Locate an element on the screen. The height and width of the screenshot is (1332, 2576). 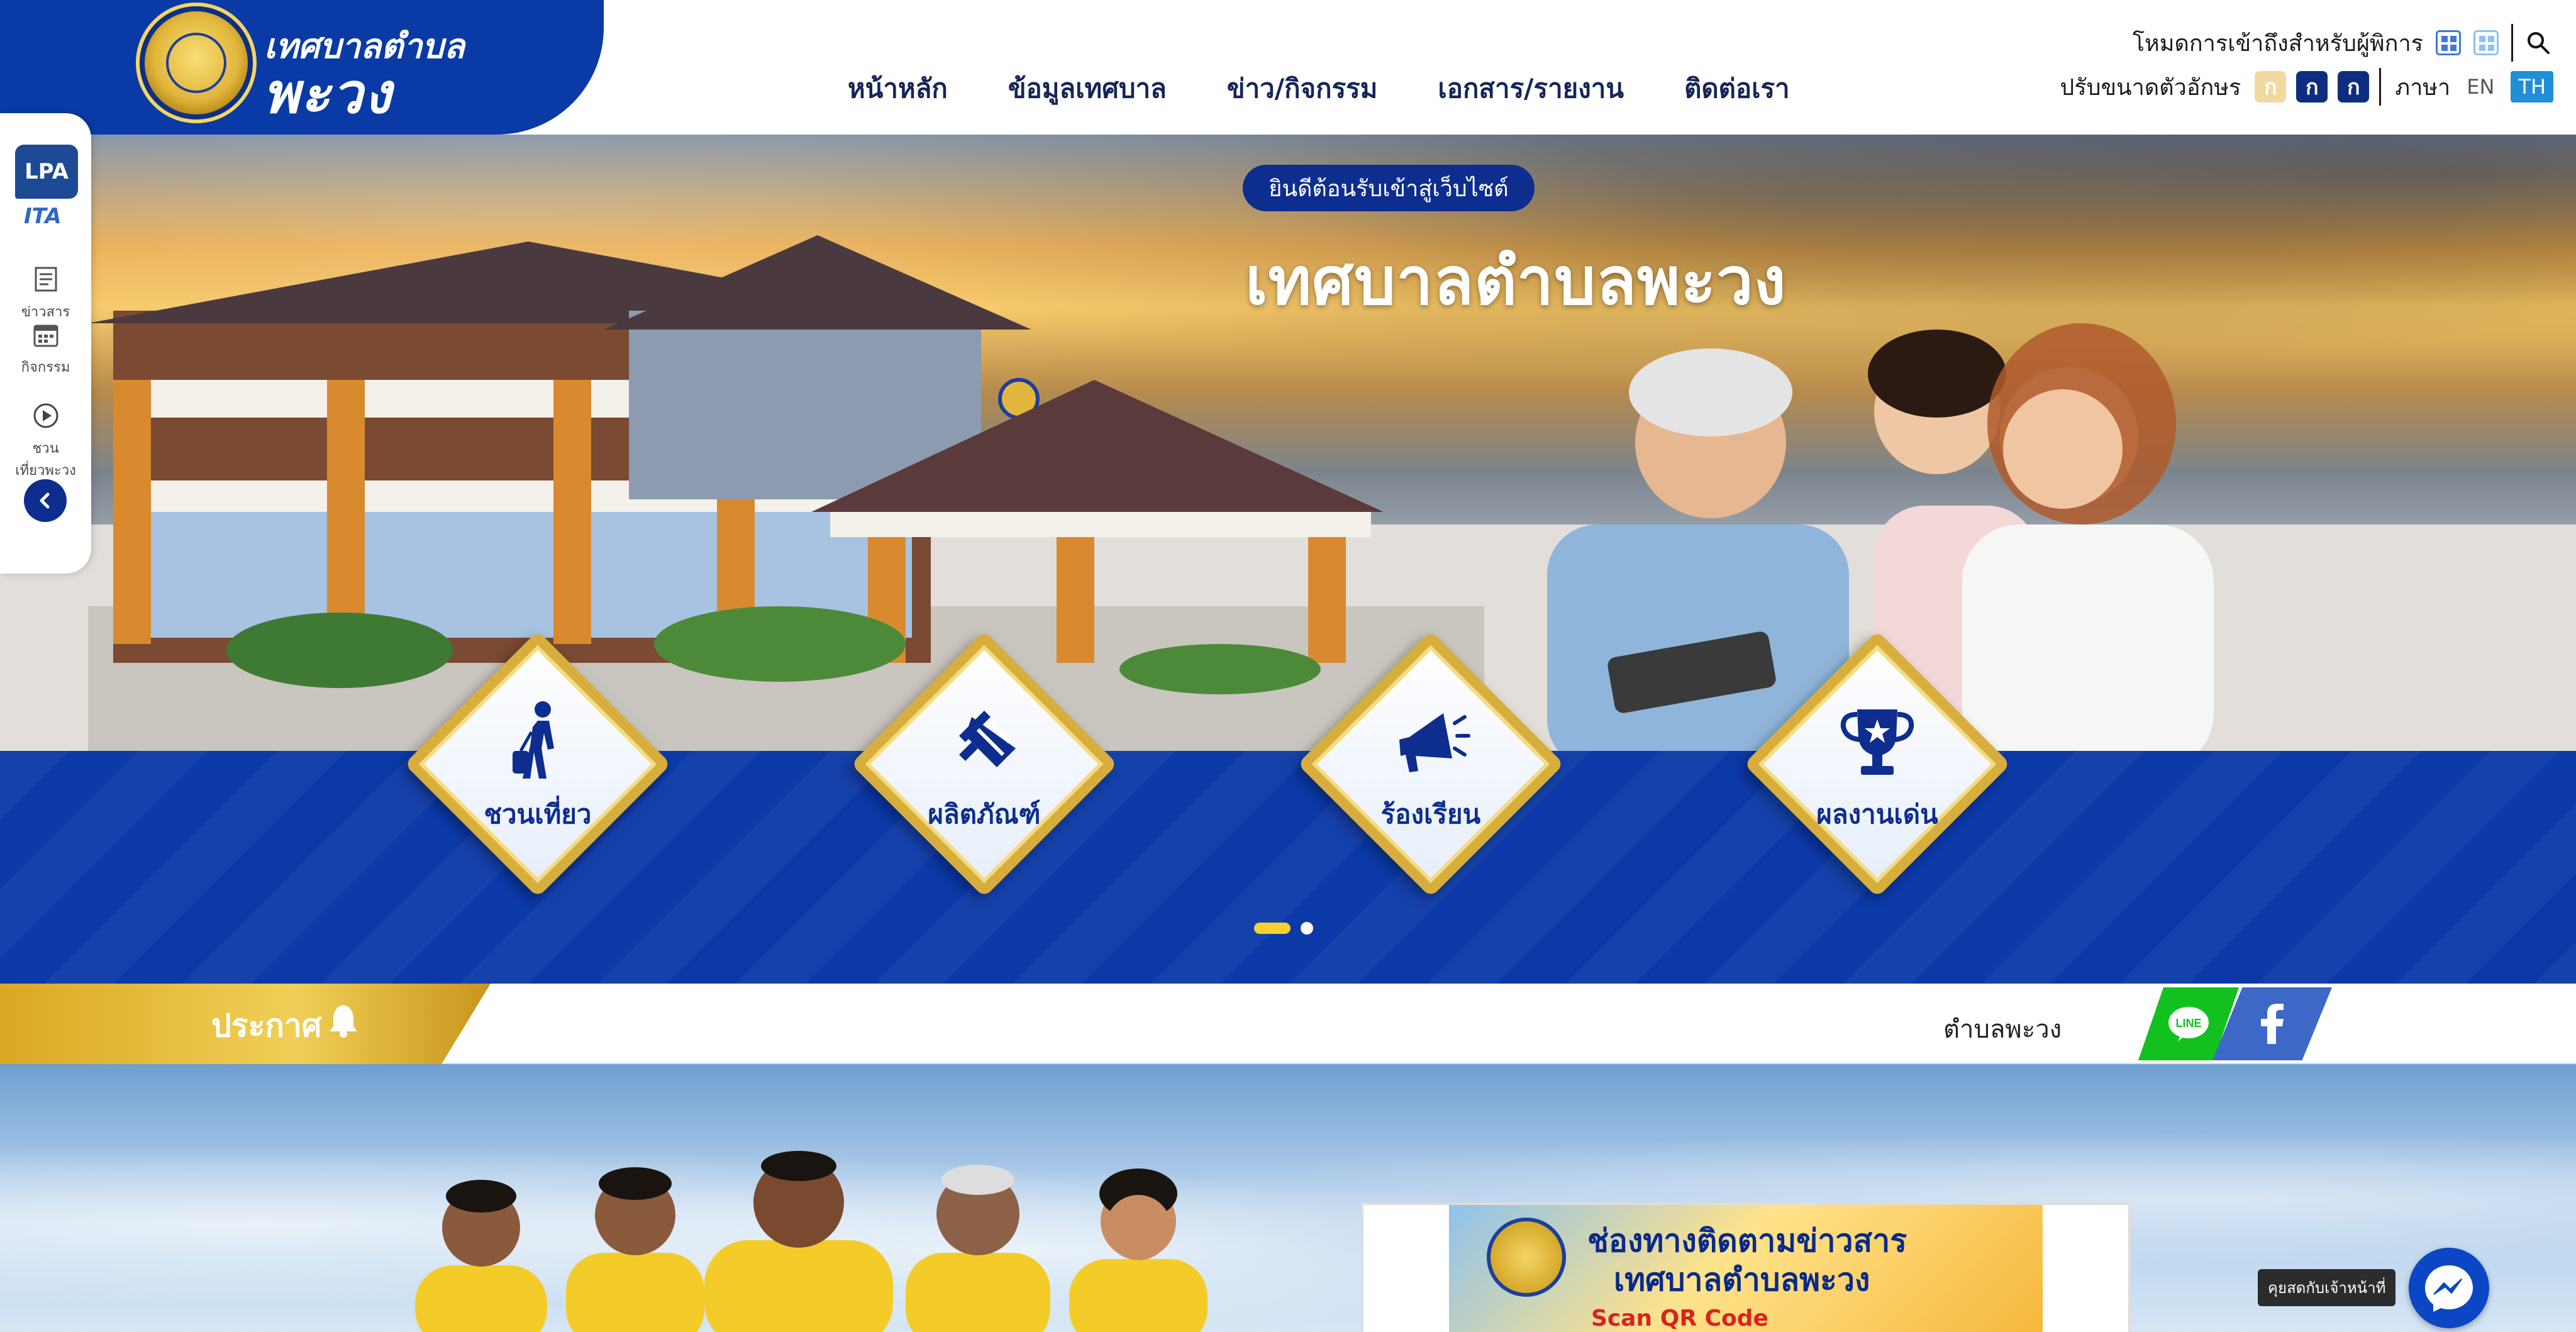
quick-link-products: ผลิตภัณฑ์ is located at coordinates (984, 764).